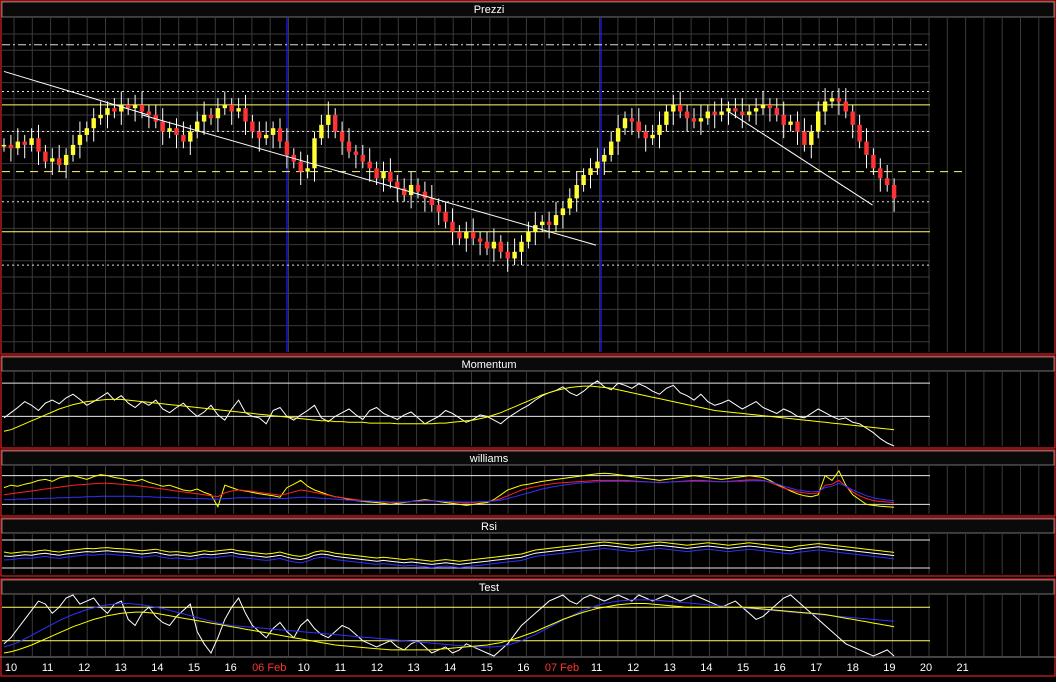 The width and height of the screenshot is (1056, 682). Describe the element at coordinates (926, 668) in the screenshot. I see `x-tick-label: 20` at that location.